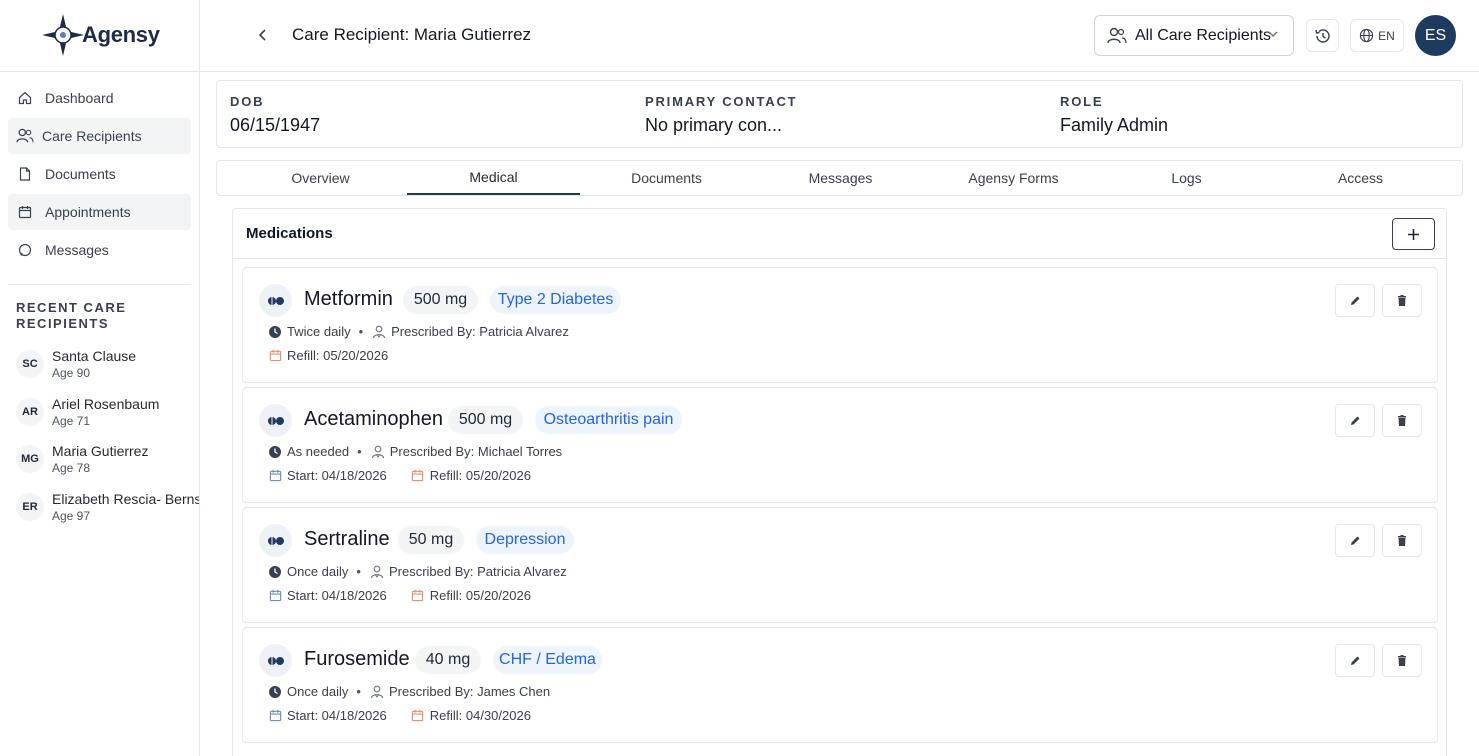  What do you see at coordinates (71, 315) in the screenshot?
I see `recent-recipients-title: Recent Care Recipients` at bounding box center [71, 315].